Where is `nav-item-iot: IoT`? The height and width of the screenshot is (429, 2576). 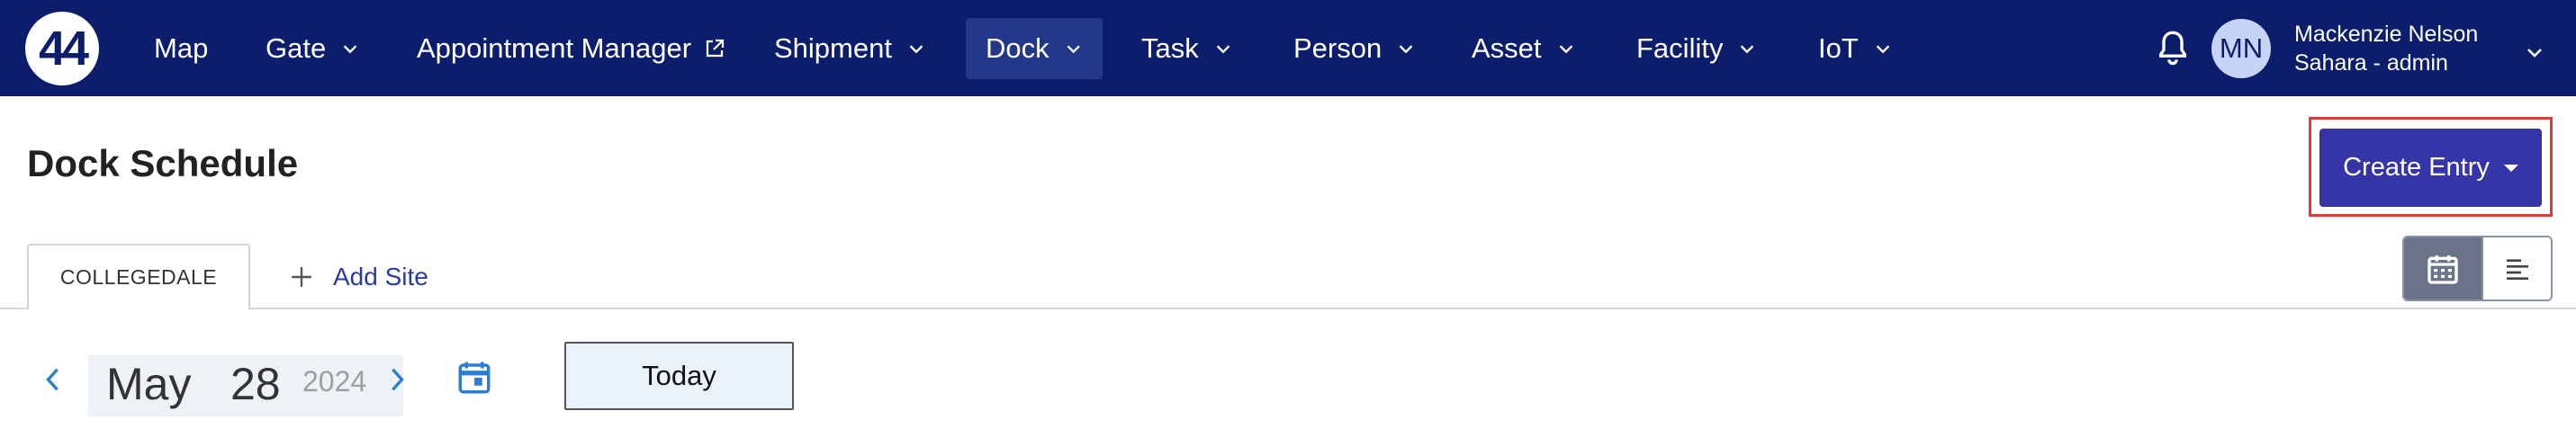 nav-item-iot: IoT is located at coordinates (1855, 48).